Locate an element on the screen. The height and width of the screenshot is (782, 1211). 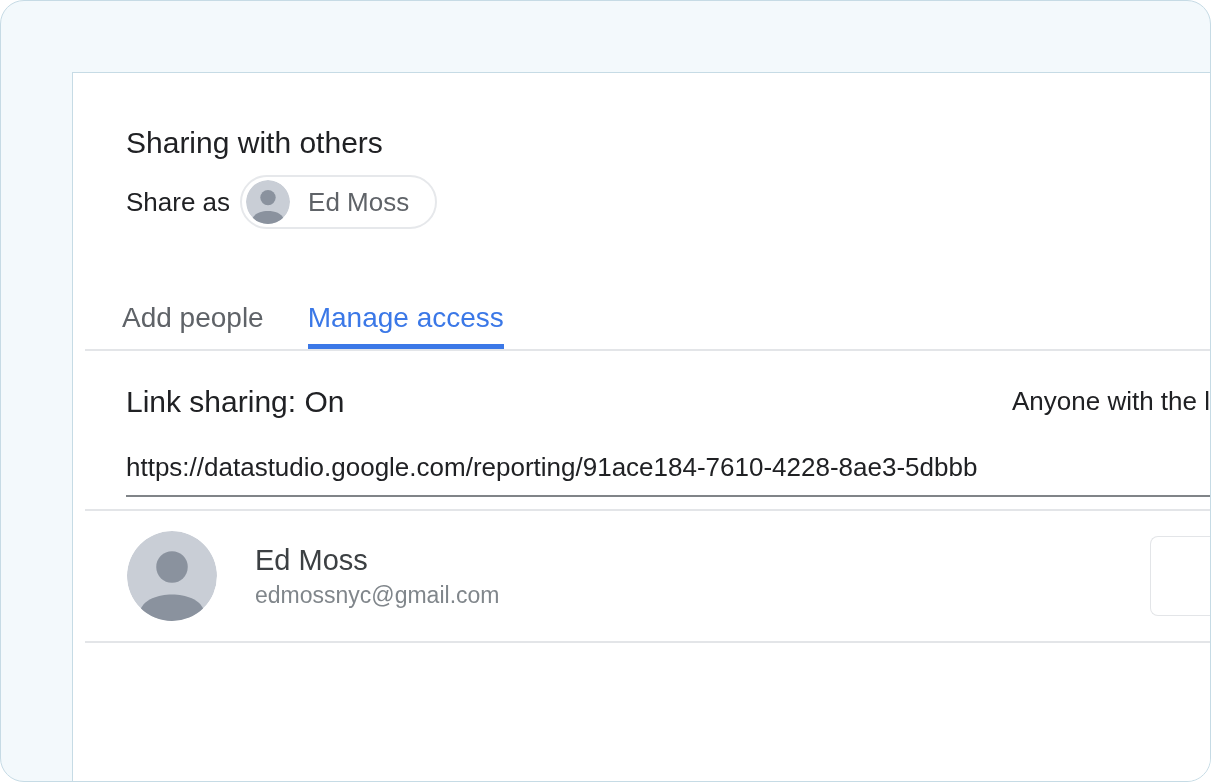
person-name: Ed Moss is located at coordinates (312, 560).